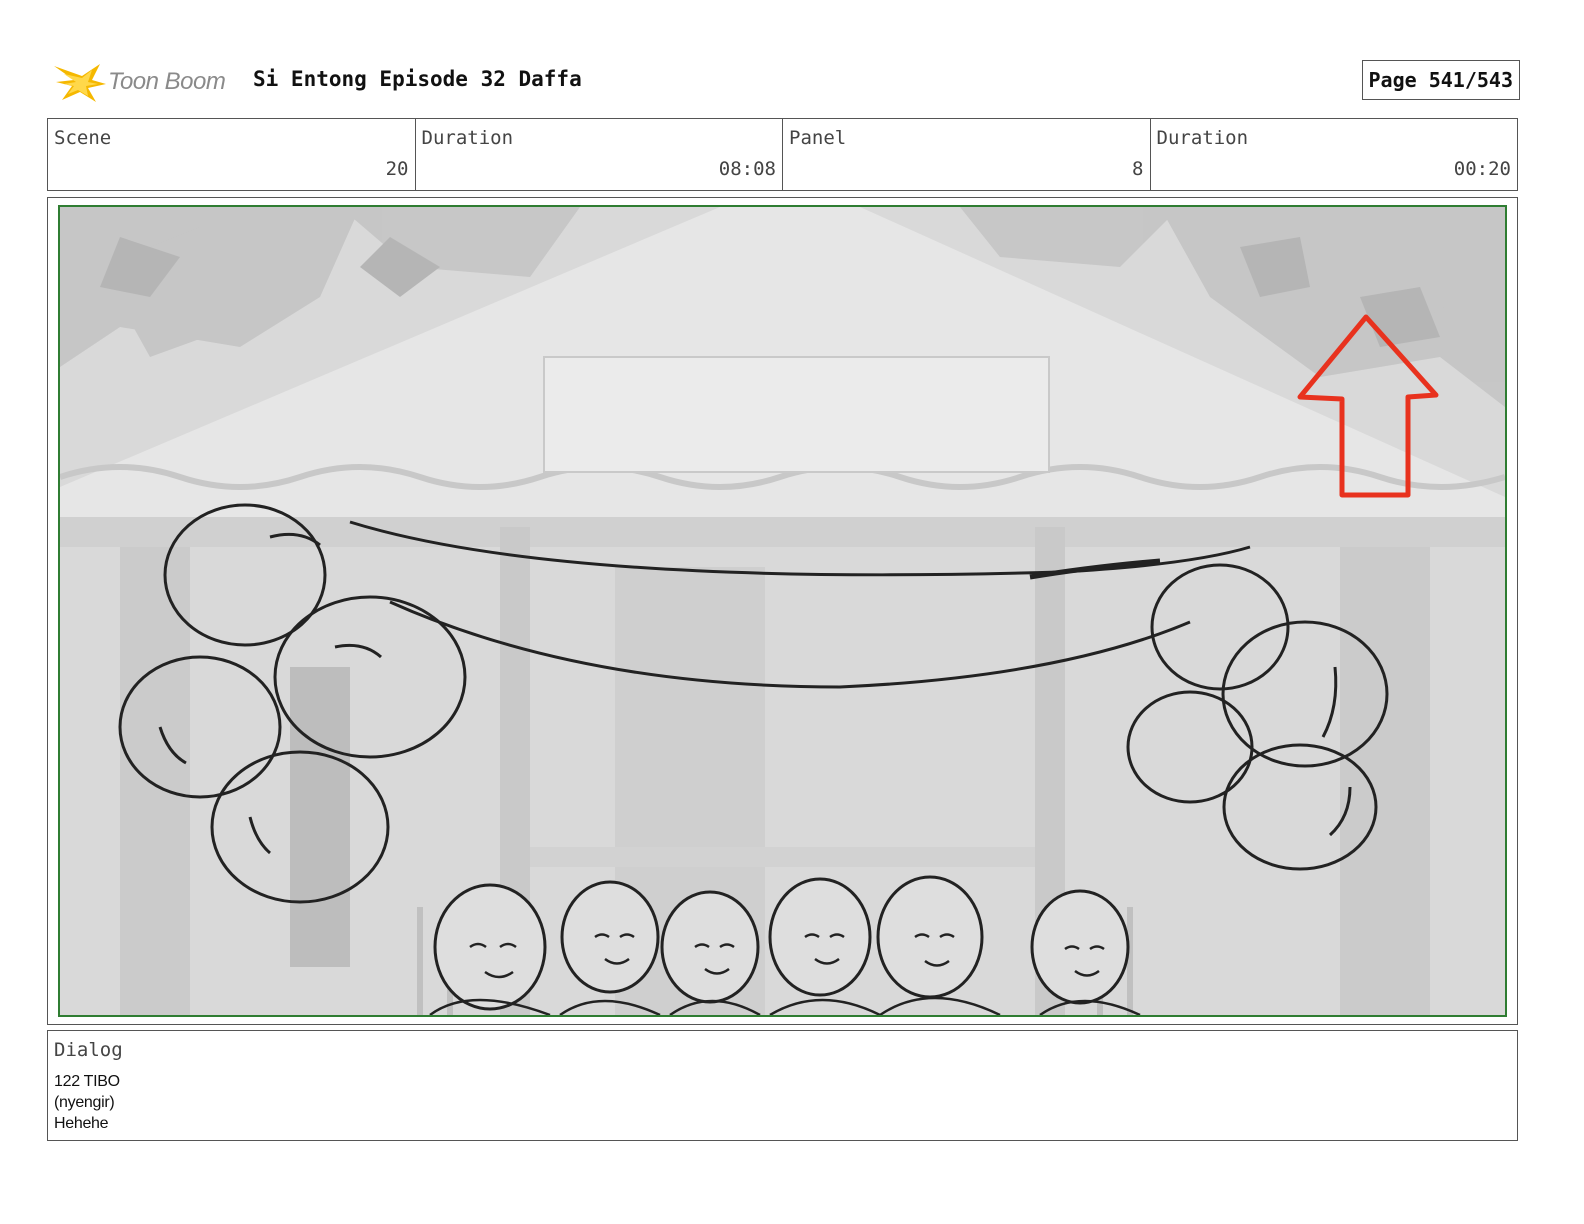 This screenshot has width=1584, height=1224. Describe the element at coordinates (83, 138) in the screenshot. I see `scene-label: Scene` at that location.